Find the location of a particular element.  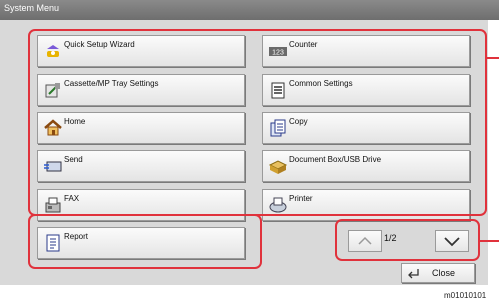

callout-leader-top is located at coordinates (493, 58).